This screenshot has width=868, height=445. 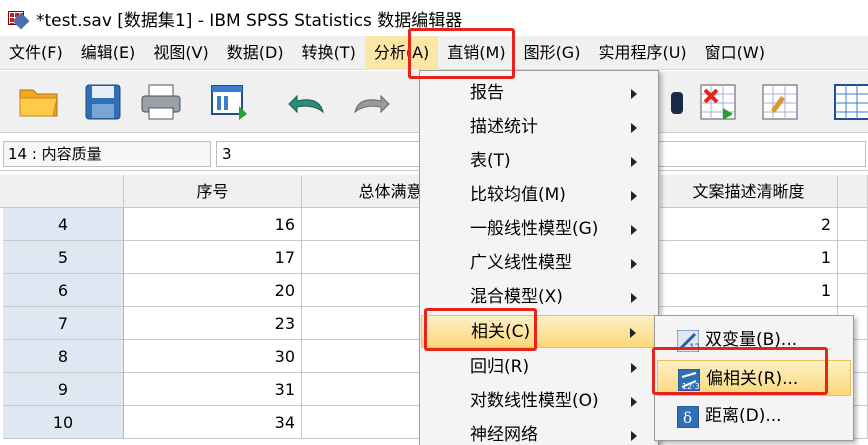 I want to click on menu-item-label: 相关(C), so click(x=501, y=332).